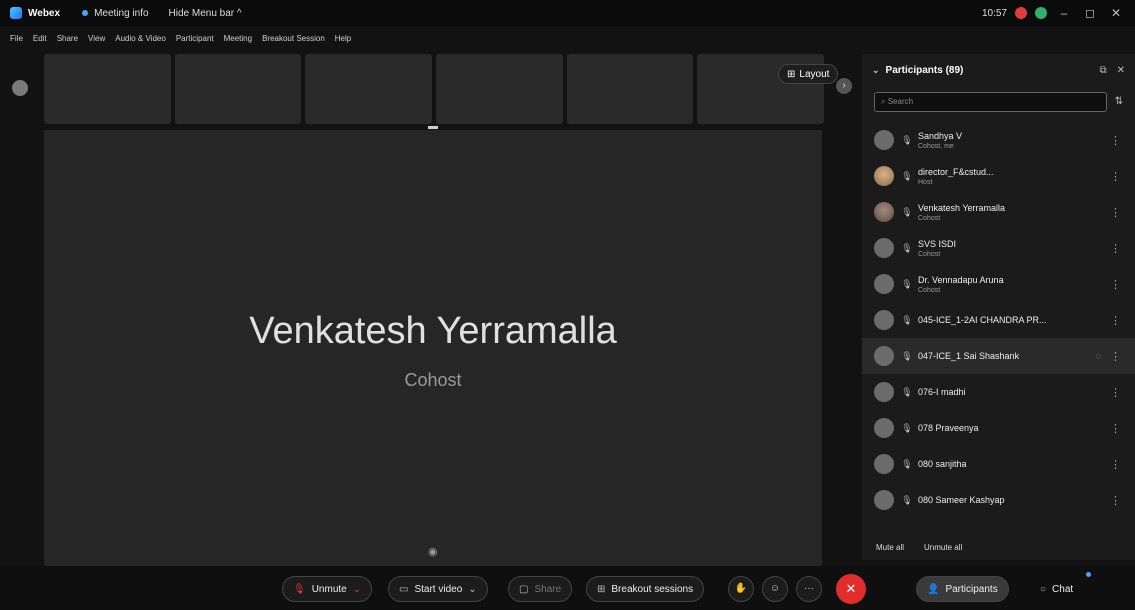 This screenshot has height=610, width=1135. Describe the element at coordinates (1102, 70) in the screenshot. I see `popout-icon: ⧉` at that location.